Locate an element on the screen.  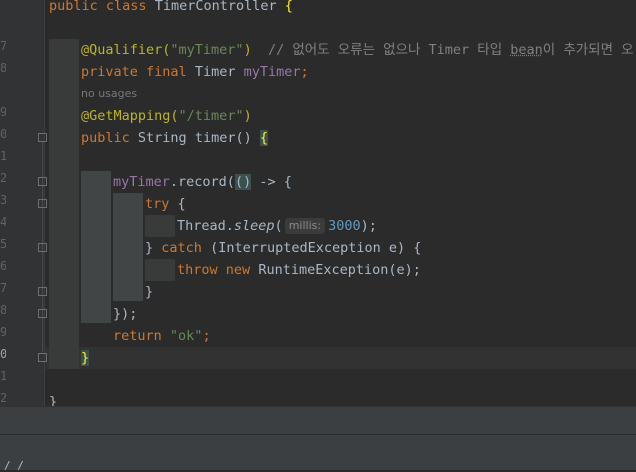
paren: ); is located at coordinates (368, 226).